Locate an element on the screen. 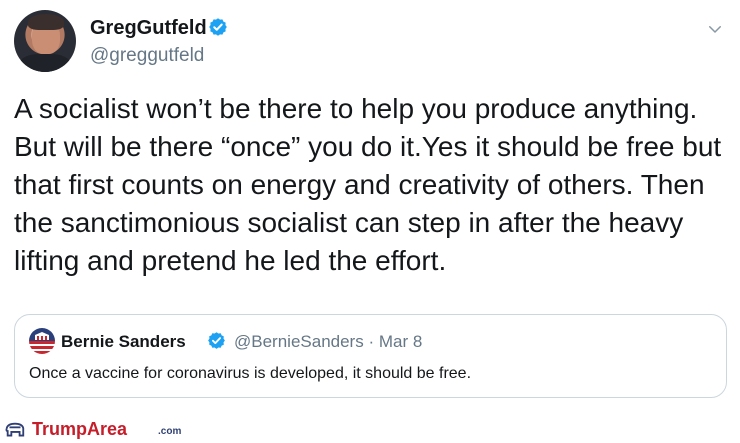 This screenshot has height=443, width=740. watermark-brand: TrumpArea is located at coordinates (80, 429).